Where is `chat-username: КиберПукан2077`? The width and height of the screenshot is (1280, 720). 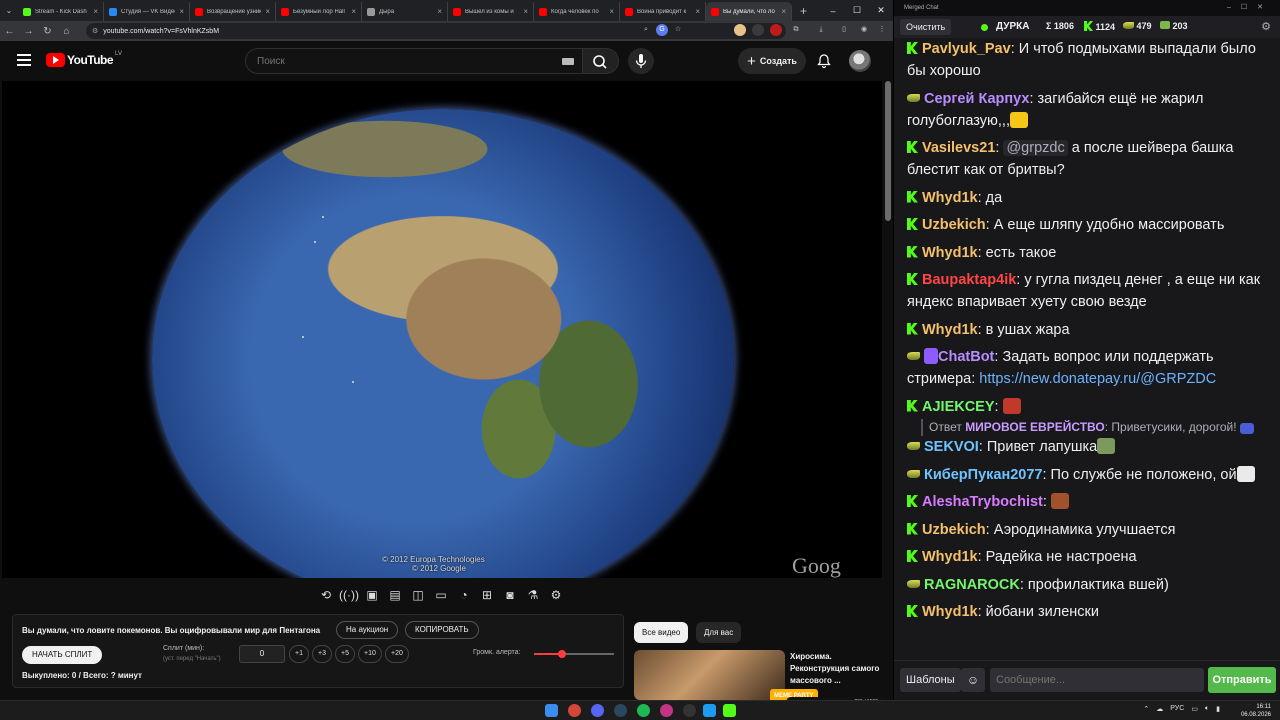
chat-username: КиберПукан2077 is located at coordinates (983, 475).